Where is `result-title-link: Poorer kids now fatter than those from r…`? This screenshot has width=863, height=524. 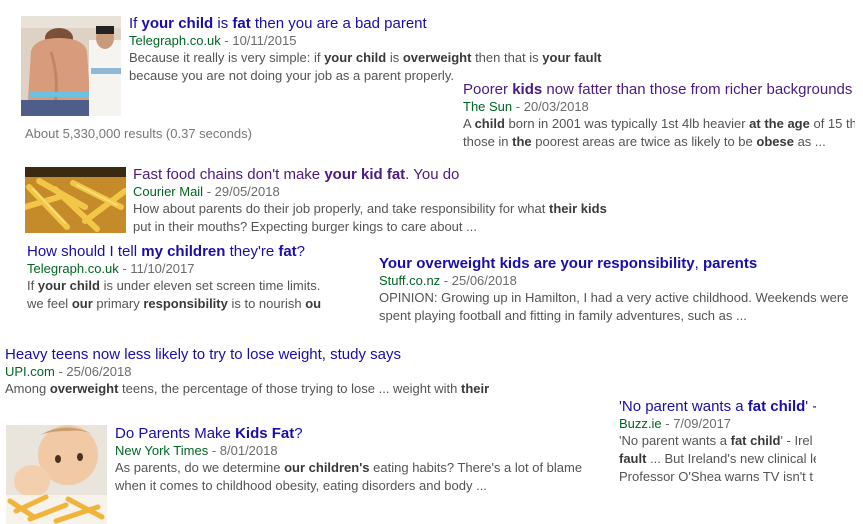 result-title-link: Poorer kids now fatter than those from r… is located at coordinates (659, 89).